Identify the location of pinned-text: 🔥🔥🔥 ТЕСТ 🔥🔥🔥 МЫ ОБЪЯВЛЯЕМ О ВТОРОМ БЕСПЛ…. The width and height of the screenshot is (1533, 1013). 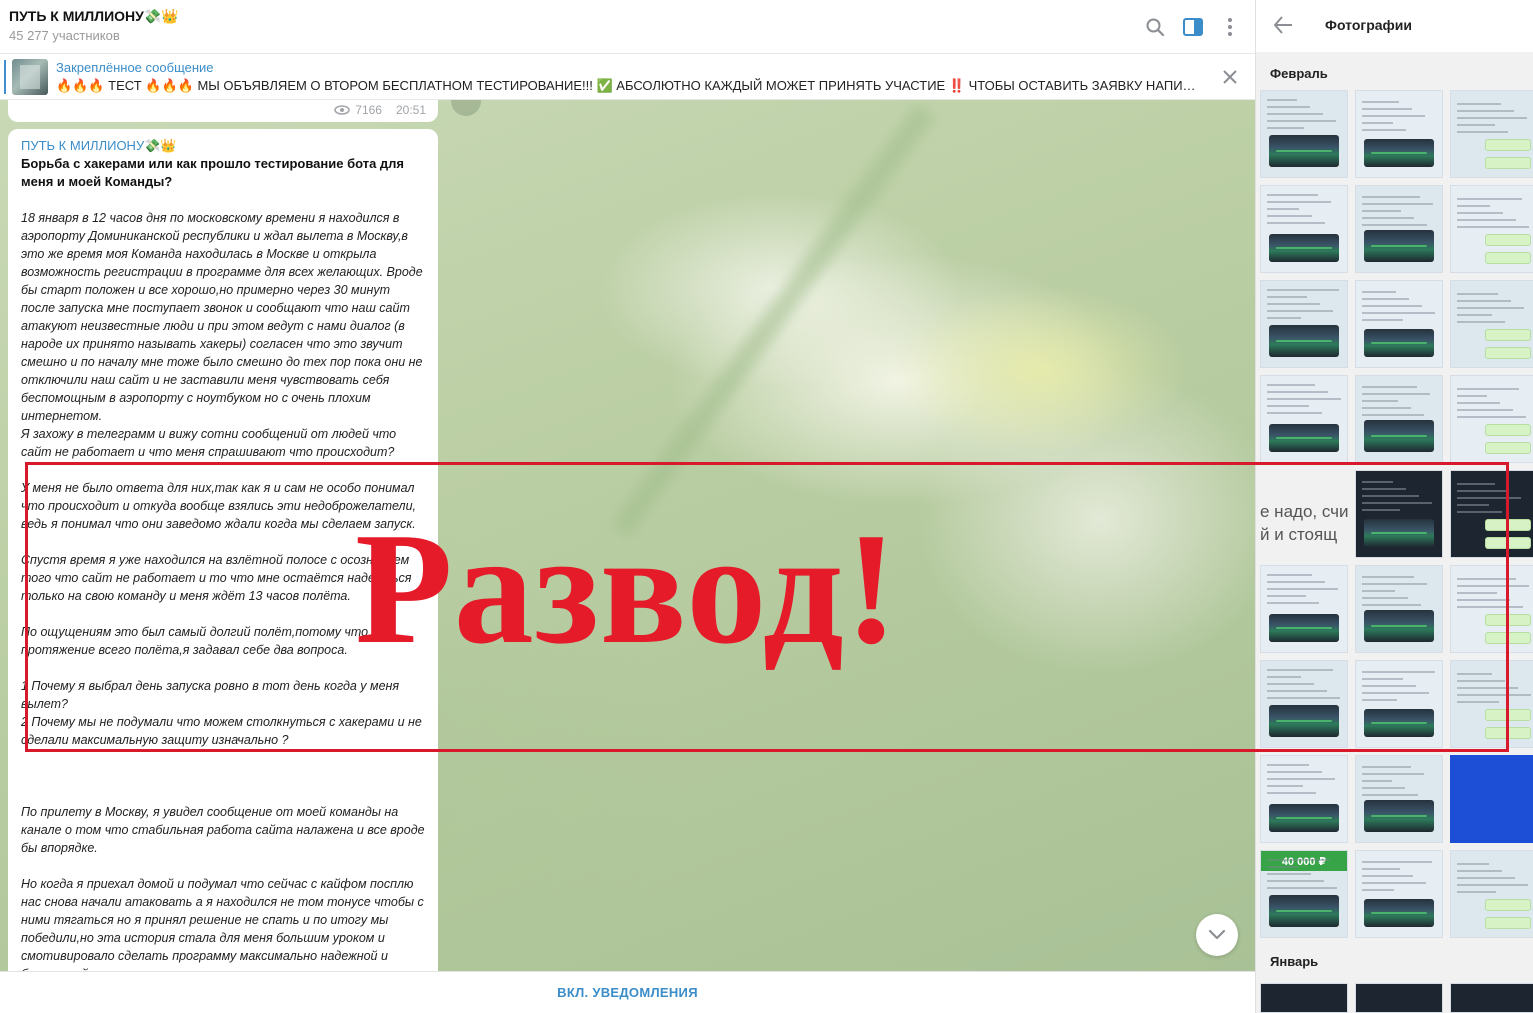
(626, 85).